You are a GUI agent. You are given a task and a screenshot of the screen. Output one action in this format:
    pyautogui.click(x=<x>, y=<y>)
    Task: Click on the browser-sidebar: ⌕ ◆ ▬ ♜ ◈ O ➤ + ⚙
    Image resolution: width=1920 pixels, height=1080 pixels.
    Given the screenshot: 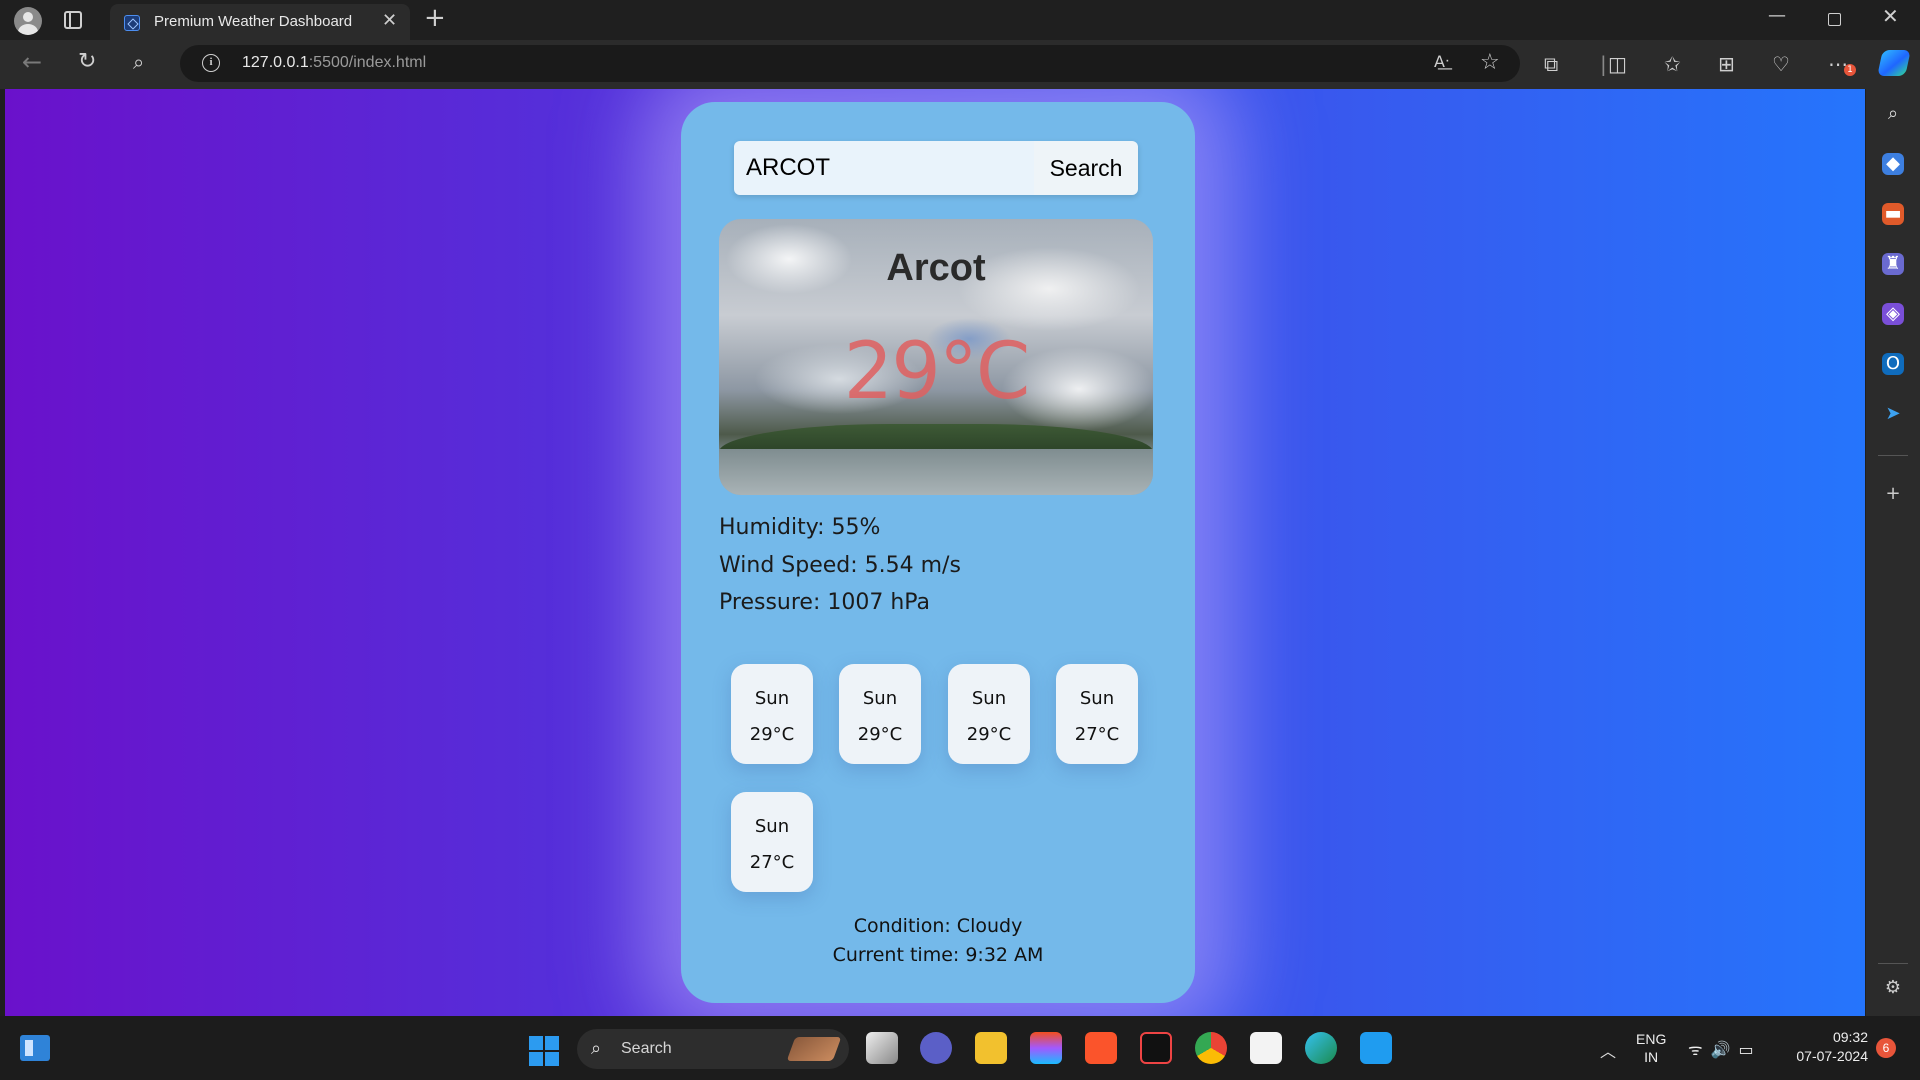 What is the action you would take?
    pyautogui.click(x=1893, y=552)
    